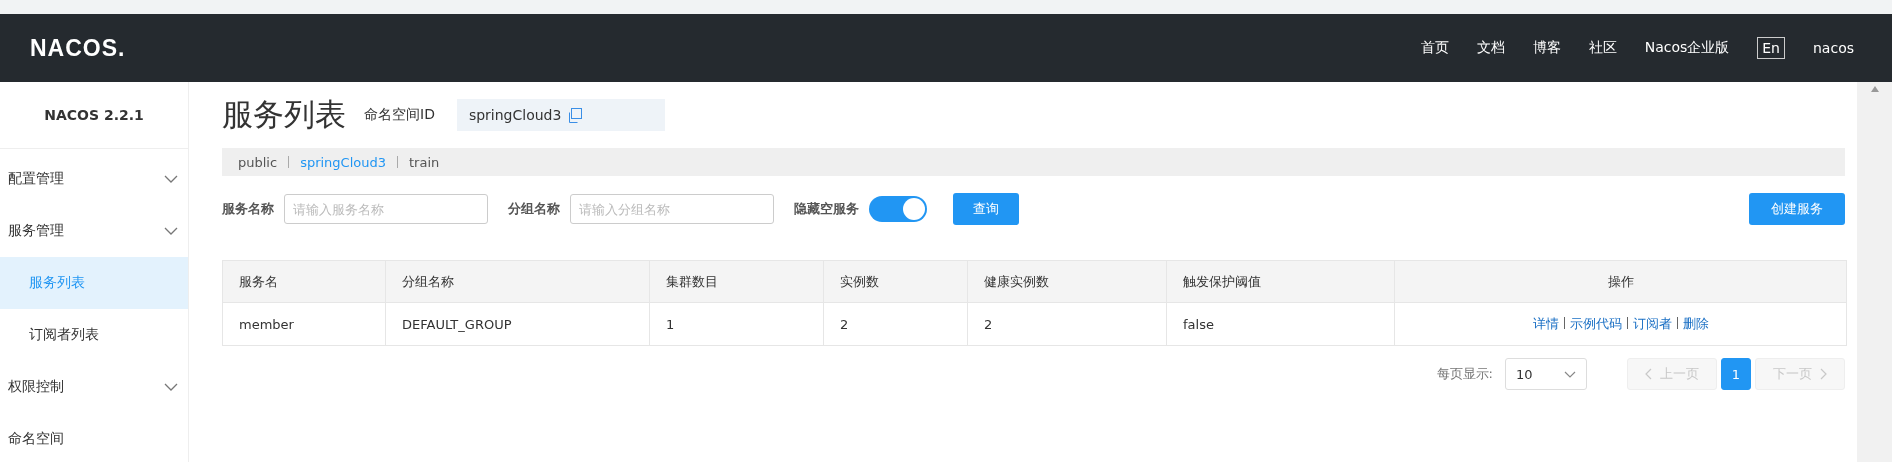  Describe the element at coordinates (304, 324) in the screenshot. I see `table-cell: member` at that location.